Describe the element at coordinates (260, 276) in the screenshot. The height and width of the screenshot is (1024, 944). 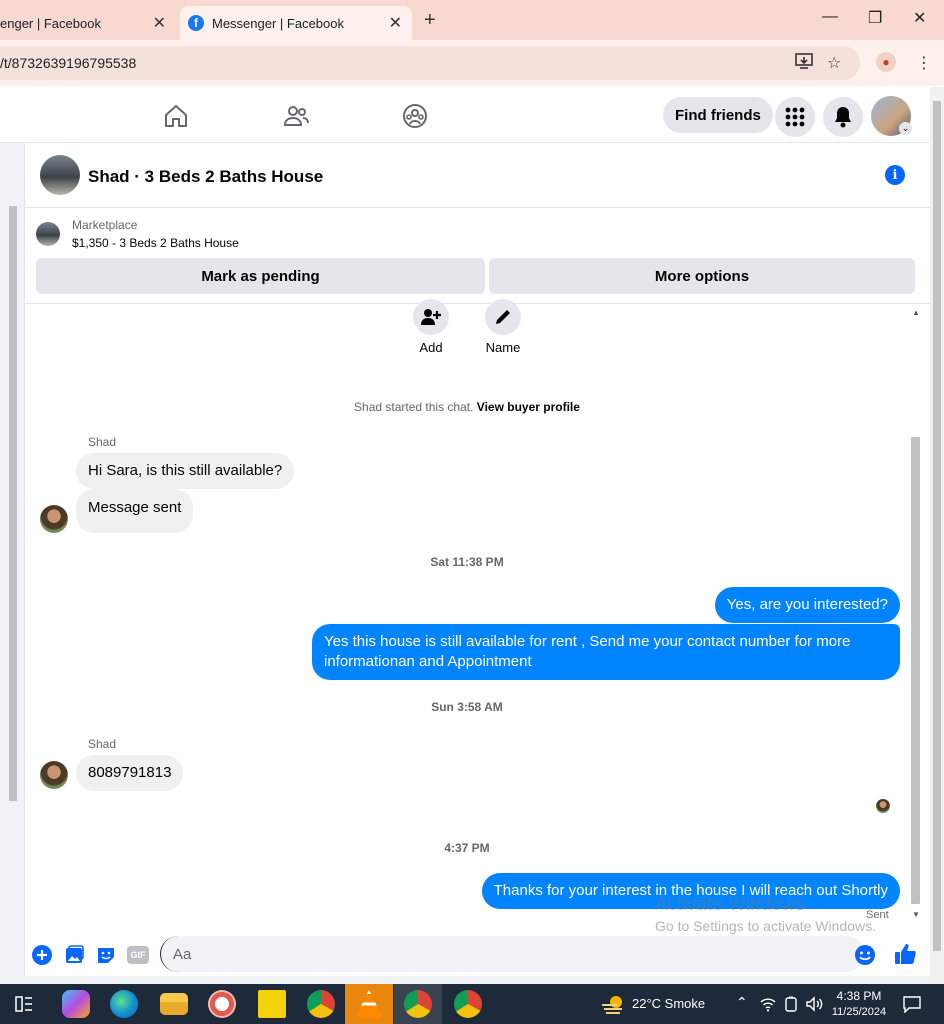
I see `mark-as-pending-button: Mark as pending` at that location.